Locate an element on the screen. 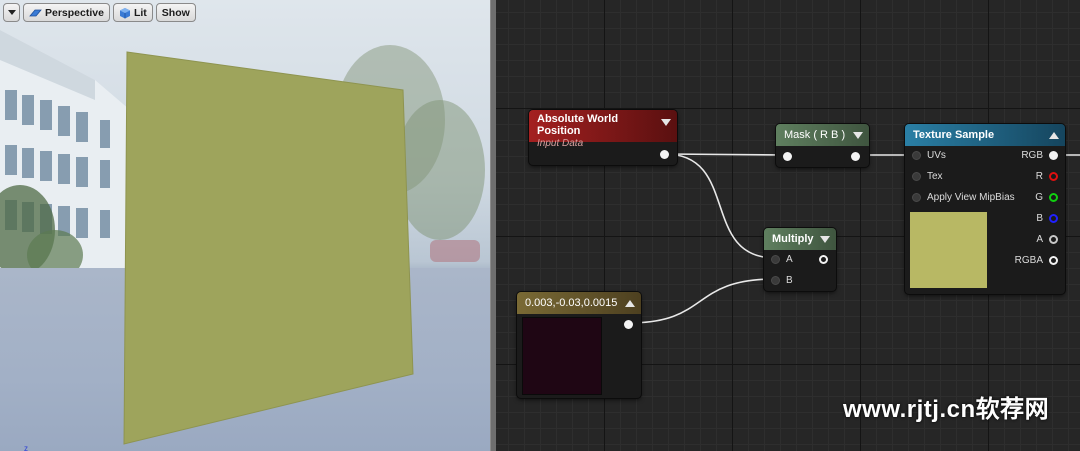  absolute-world-position-node: Absolute World Position Input Data is located at coordinates (603, 137).